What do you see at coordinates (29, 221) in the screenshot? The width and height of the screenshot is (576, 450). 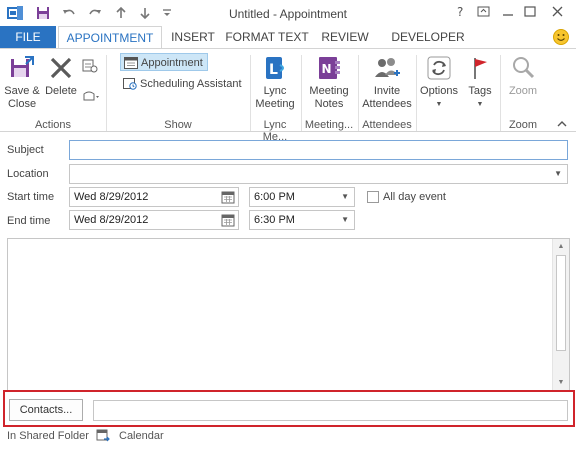 I see `end-time-label: End time` at bounding box center [29, 221].